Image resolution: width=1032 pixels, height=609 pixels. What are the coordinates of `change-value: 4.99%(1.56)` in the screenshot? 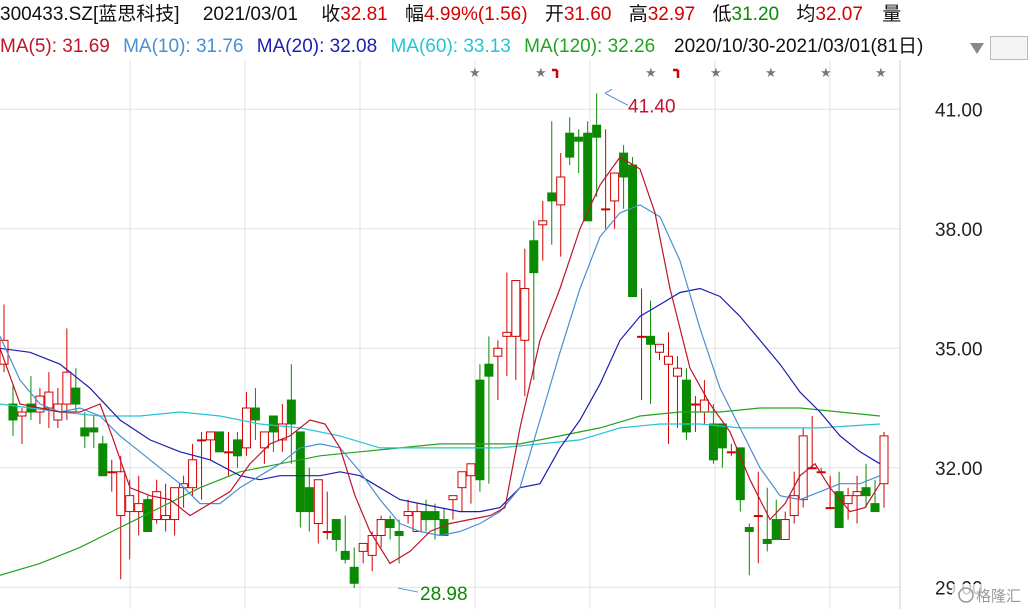 It's located at (476, 14).